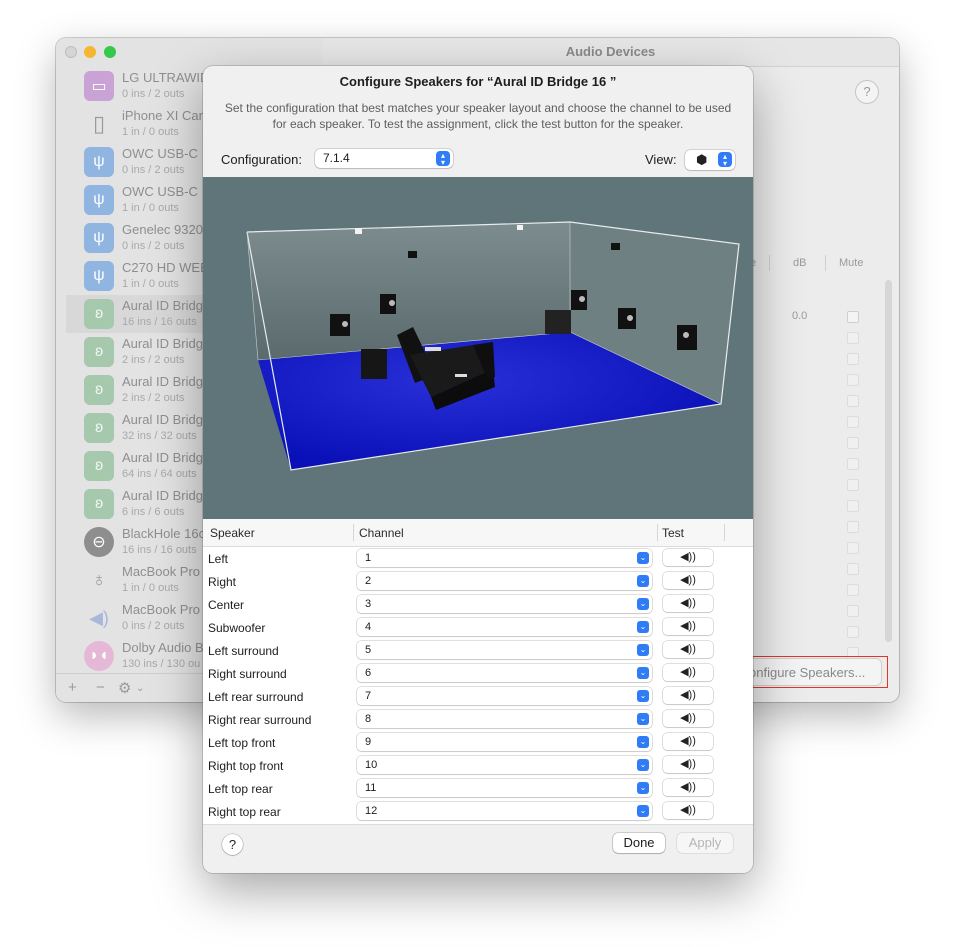  Describe the element at coordinates (371, 765) in the screenshot. I see `channel-value: 10` at that location.